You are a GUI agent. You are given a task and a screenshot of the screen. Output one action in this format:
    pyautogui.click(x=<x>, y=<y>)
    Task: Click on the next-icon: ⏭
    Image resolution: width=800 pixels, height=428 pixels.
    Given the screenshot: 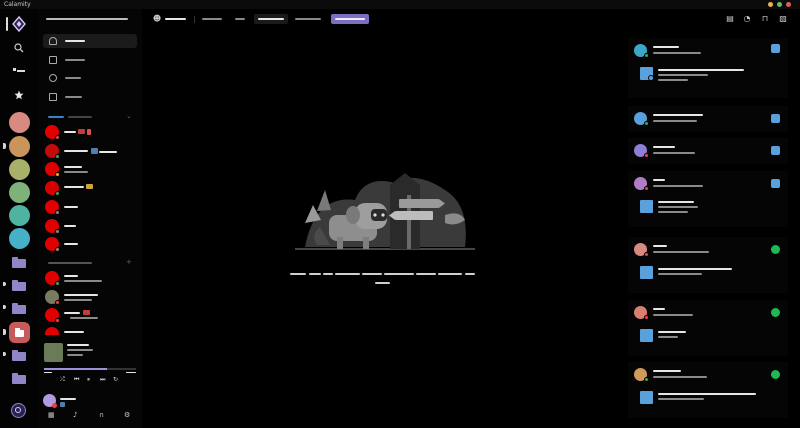 What is the action you would take?
    pyautogui.click(x=102, y=380)
    